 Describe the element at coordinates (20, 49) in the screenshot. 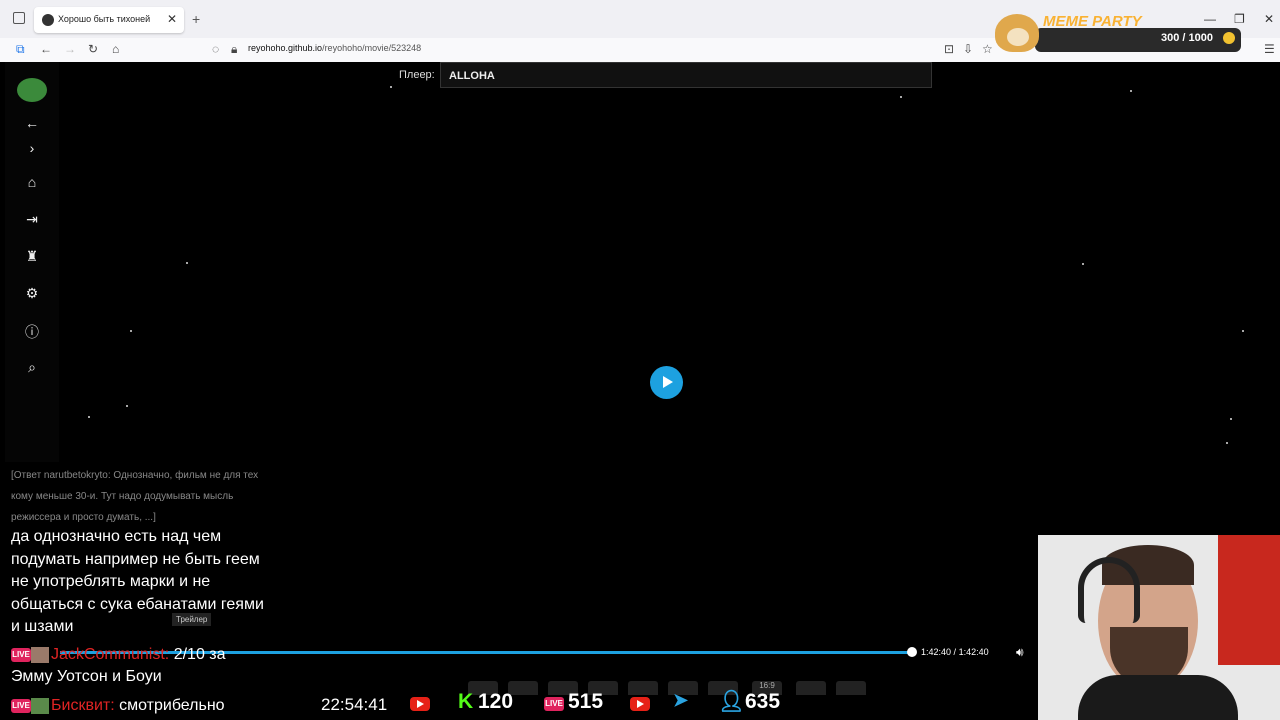

I see `sidebar-toggle-icon: ⧉` at that location.